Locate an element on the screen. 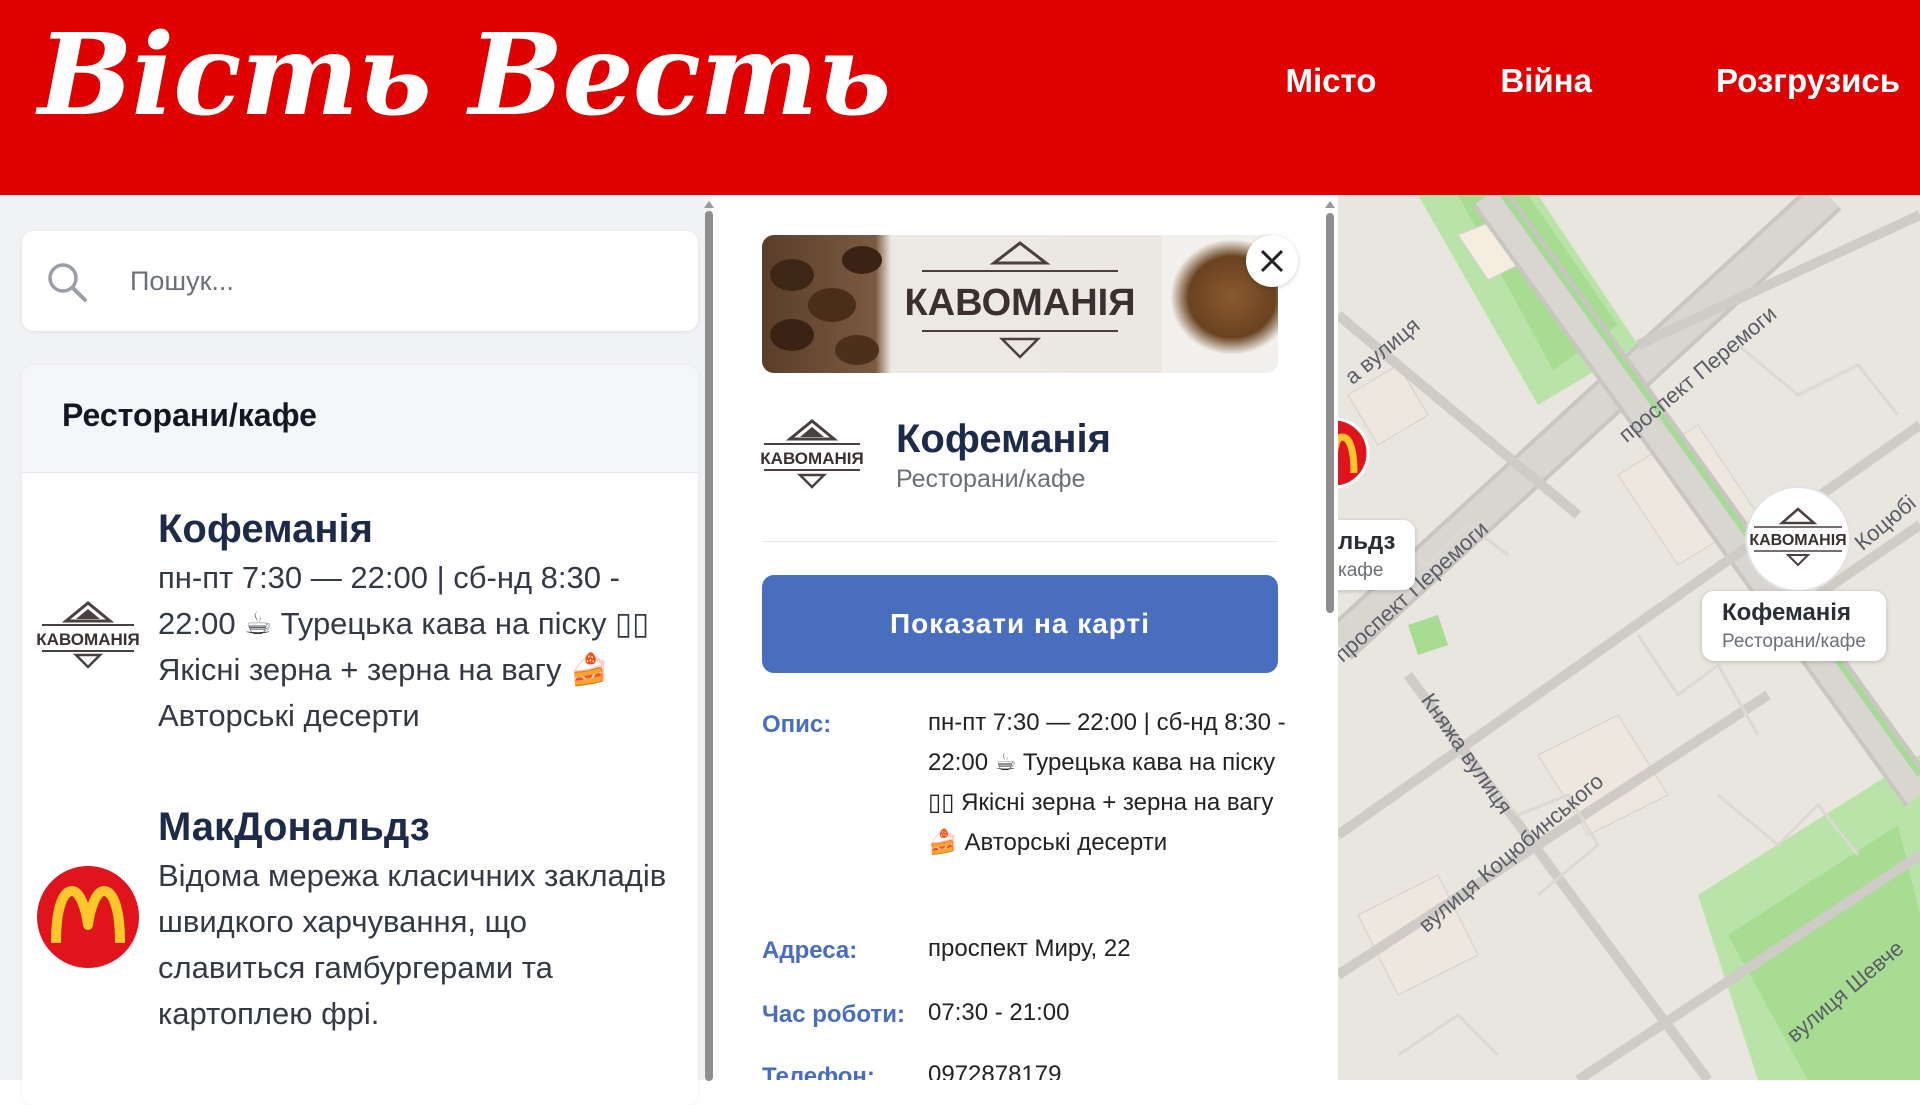 This screenshot has width=1920, height=1105. place-banner-image: КАВОМАНІЯ is located at coordinates (1020, 304).